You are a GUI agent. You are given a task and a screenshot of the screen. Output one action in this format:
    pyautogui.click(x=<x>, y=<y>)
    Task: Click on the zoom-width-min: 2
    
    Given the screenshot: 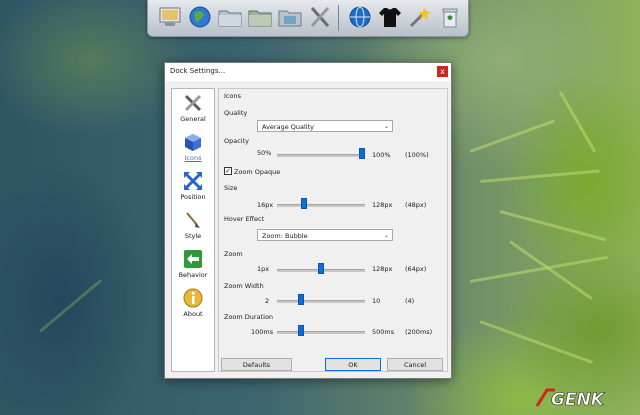 What is the action you would take?
    pyautogui.click(x=267, y=301)
    